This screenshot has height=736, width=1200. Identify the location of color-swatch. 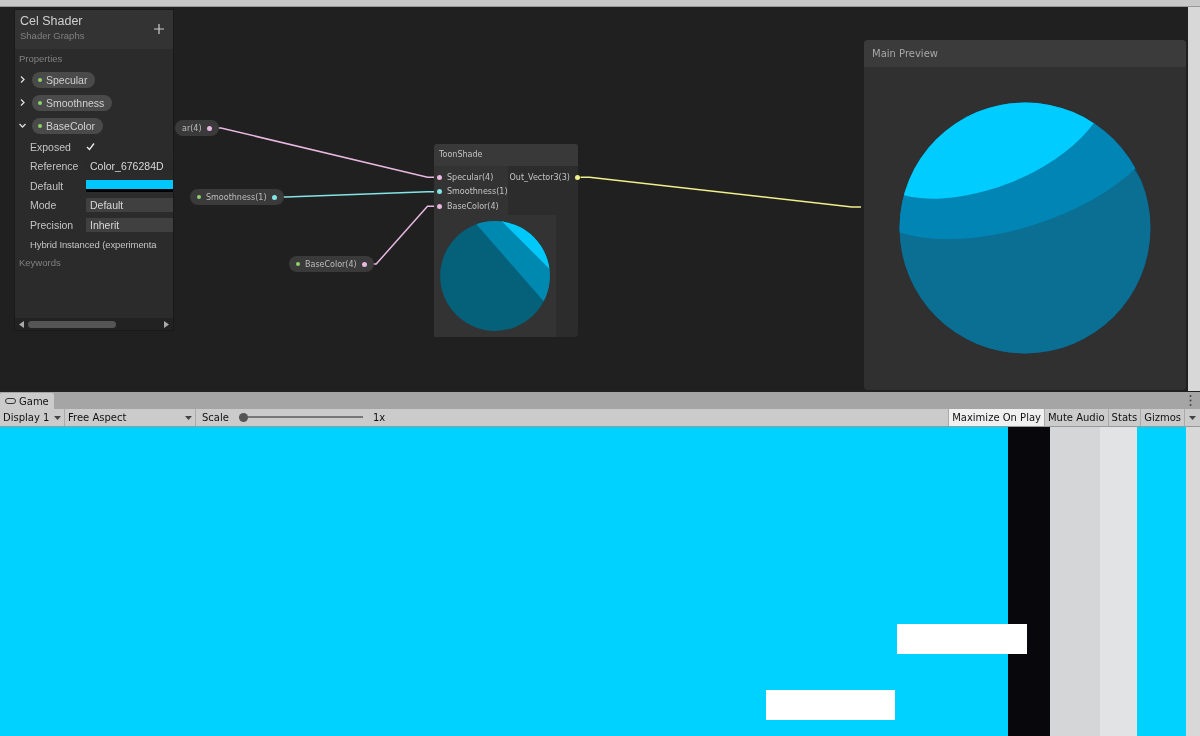
(129, 185).